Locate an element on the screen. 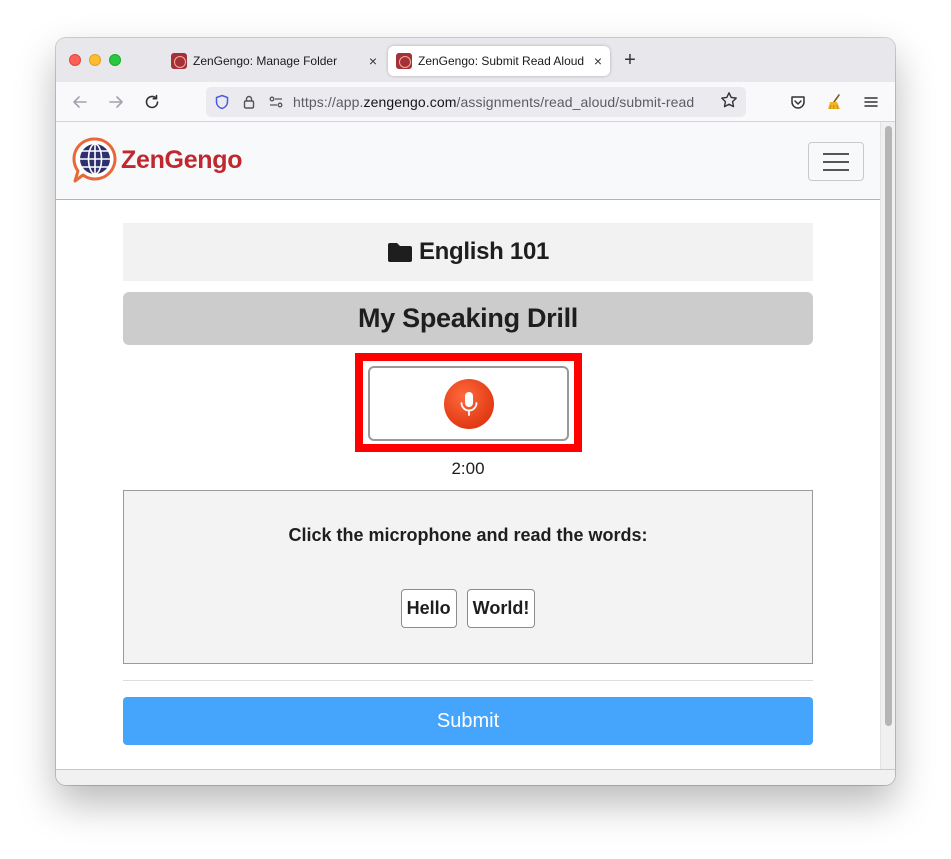 The image size is (951, 859). url-host: zengengo.com is located at coordinates (410, 102).